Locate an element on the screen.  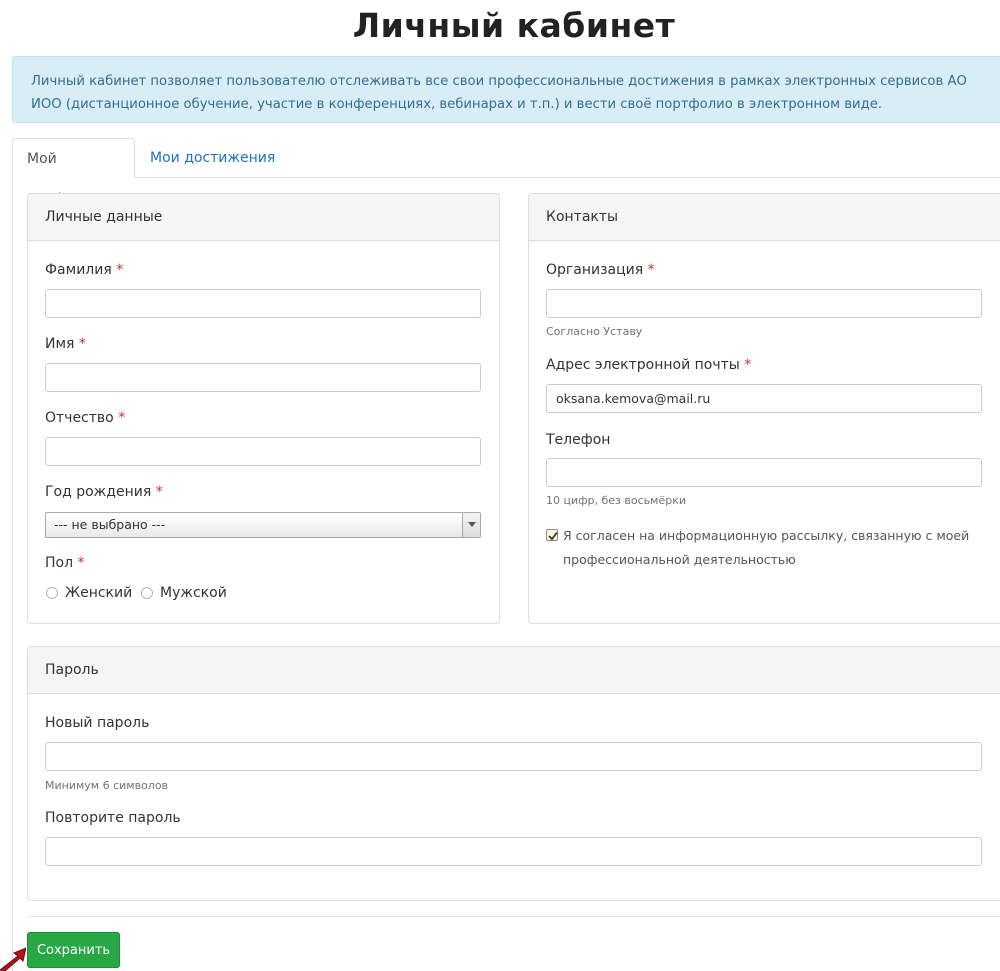
tab-my-profile: Мой профиль is located at coordinates (73, 172).